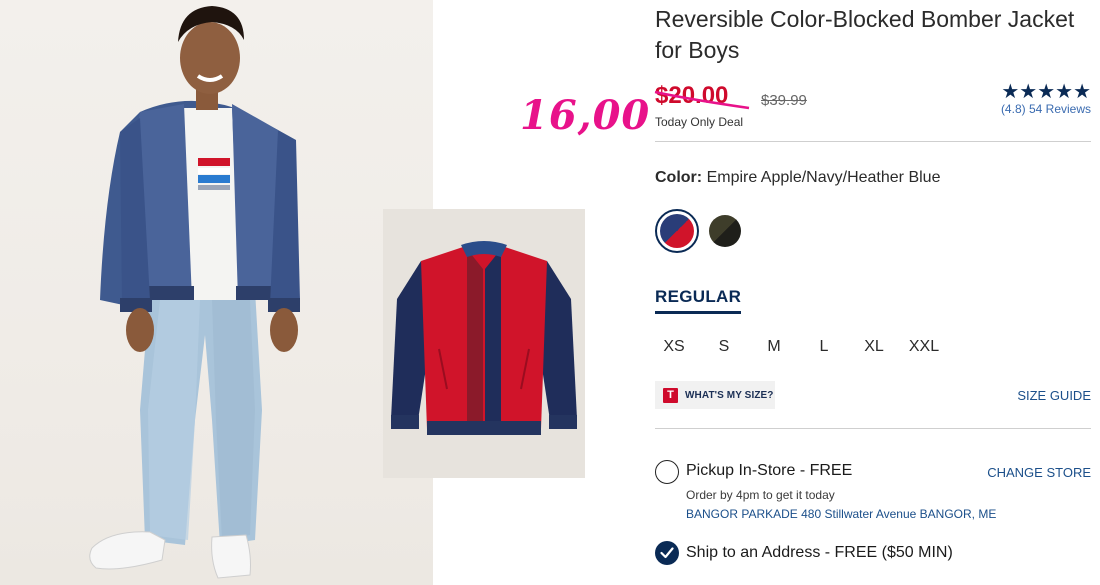 The width and height of the screenshot is (1100, 585). I want to click on whats-my-size-label: WHAT'S MY SIZE?, so click(729, 395).